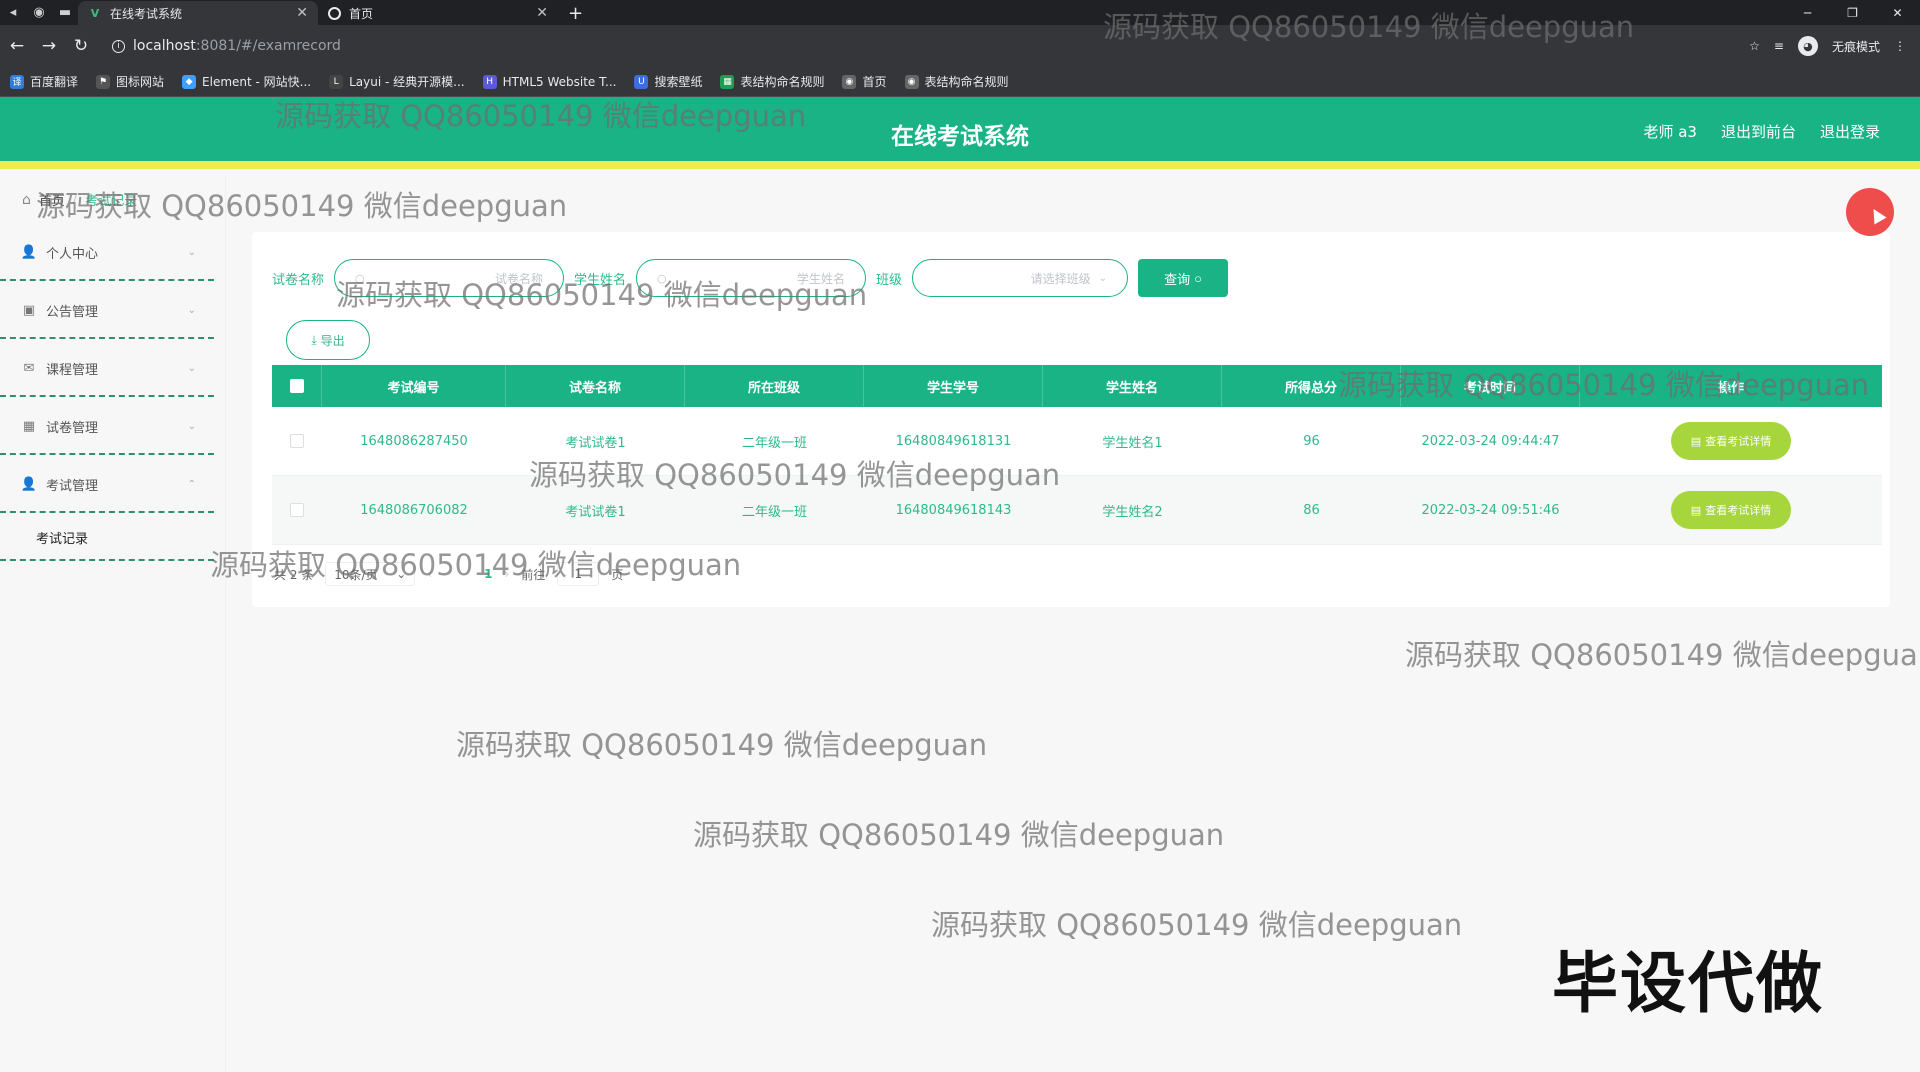 This screenshot has height=1072, width=1920. What do you see at coordinates (1311, 441) in the screenshot?
I see `score-cell: 96` at bounding box center [1311, 441].